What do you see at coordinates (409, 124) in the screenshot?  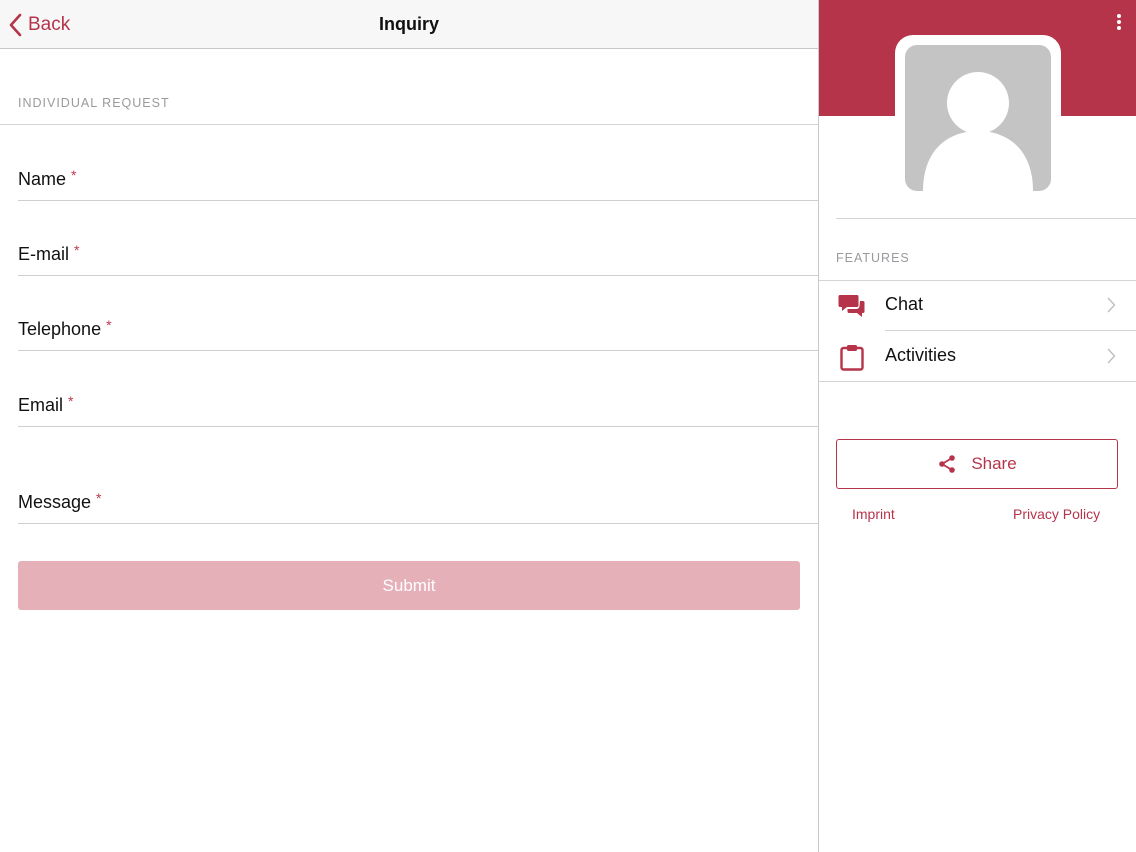 I see `section-divider` at bounding box center [409, 124].